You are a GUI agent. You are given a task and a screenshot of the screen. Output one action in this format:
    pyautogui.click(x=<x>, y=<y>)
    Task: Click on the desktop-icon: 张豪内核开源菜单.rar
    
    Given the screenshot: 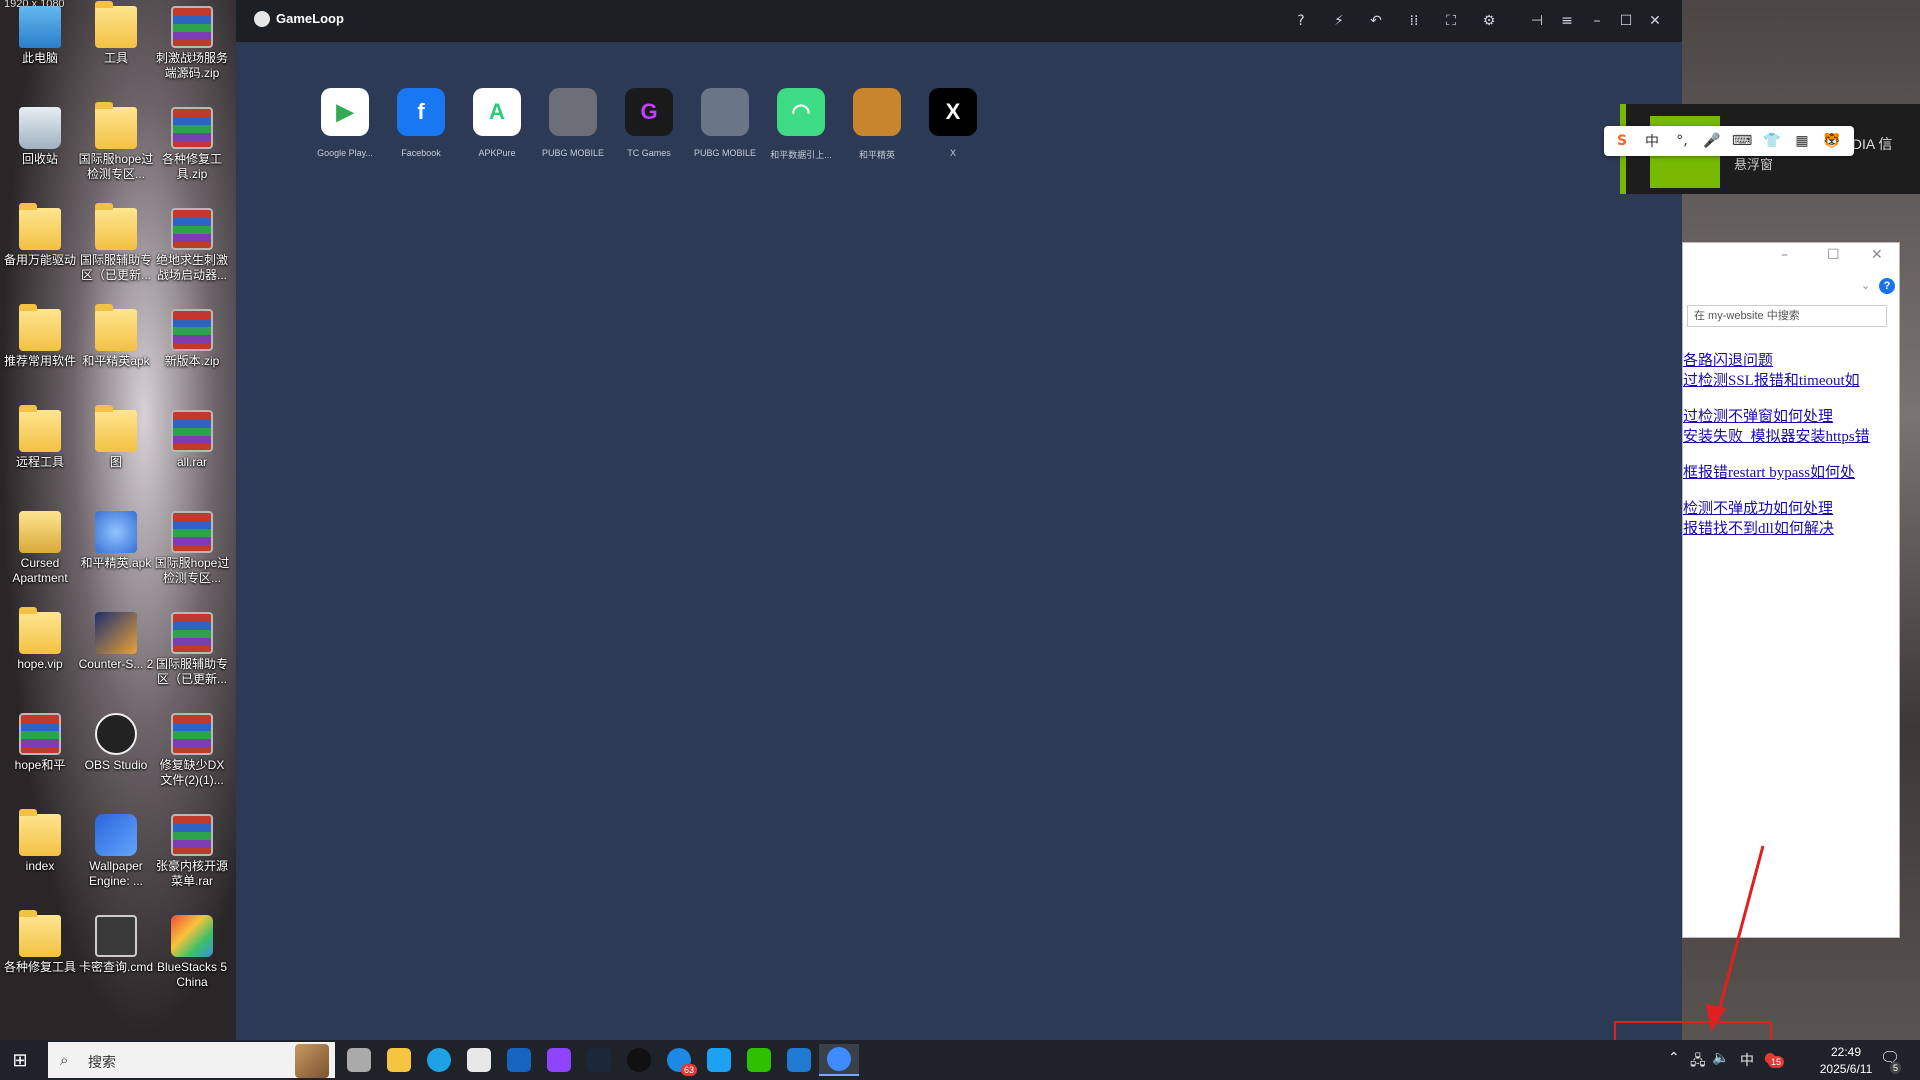 What is the action you would take?
    pyautogui.click(x=192, y=851)
    